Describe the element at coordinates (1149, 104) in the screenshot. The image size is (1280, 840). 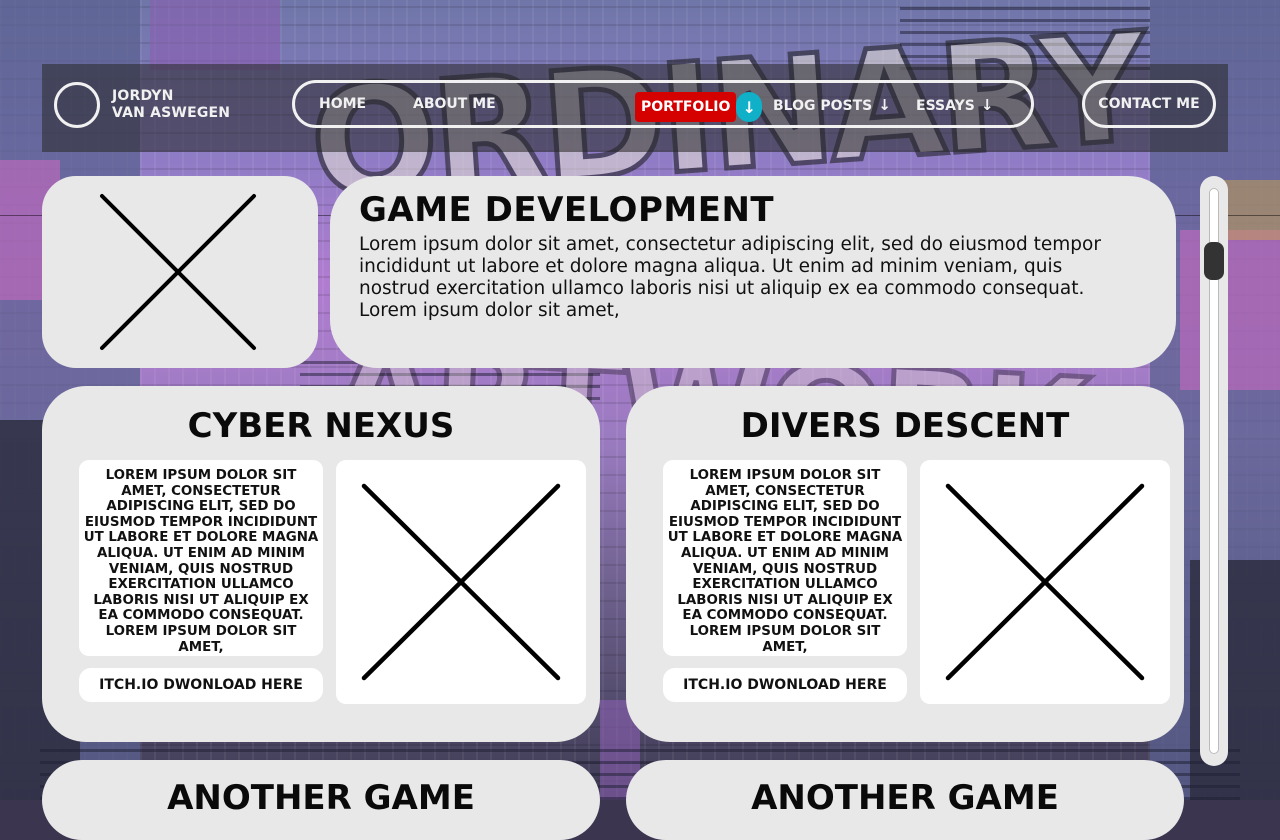
I see `contact-me-button: CONTACT ME` at that location.